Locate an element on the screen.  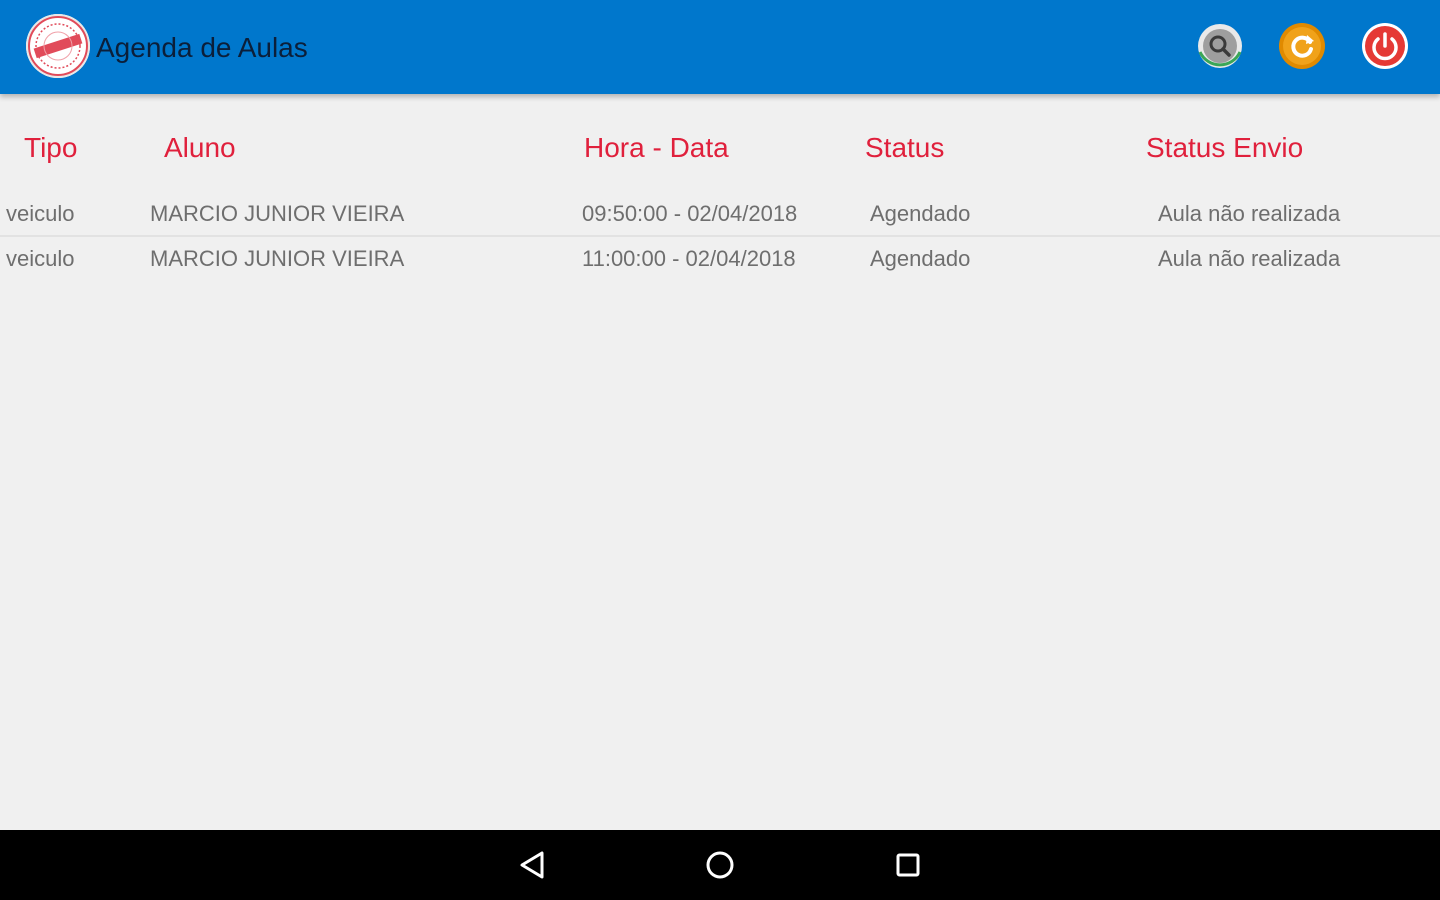
header-hora-data: Hora - Data is located at coordinates (656, 147).